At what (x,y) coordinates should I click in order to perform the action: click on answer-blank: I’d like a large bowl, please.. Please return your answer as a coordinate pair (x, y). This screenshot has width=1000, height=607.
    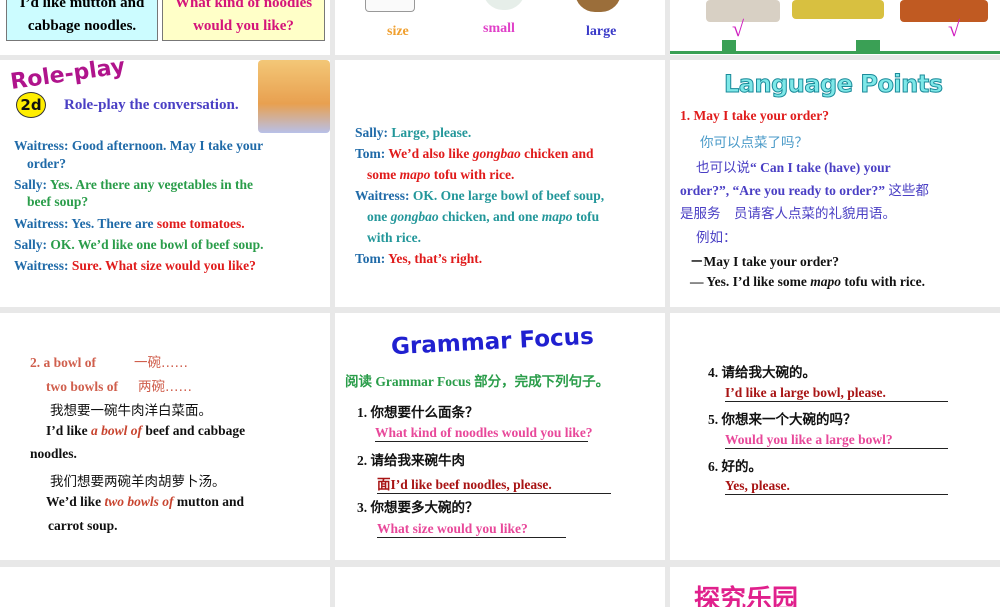
    Looking at the image, I should click on (836, 393).